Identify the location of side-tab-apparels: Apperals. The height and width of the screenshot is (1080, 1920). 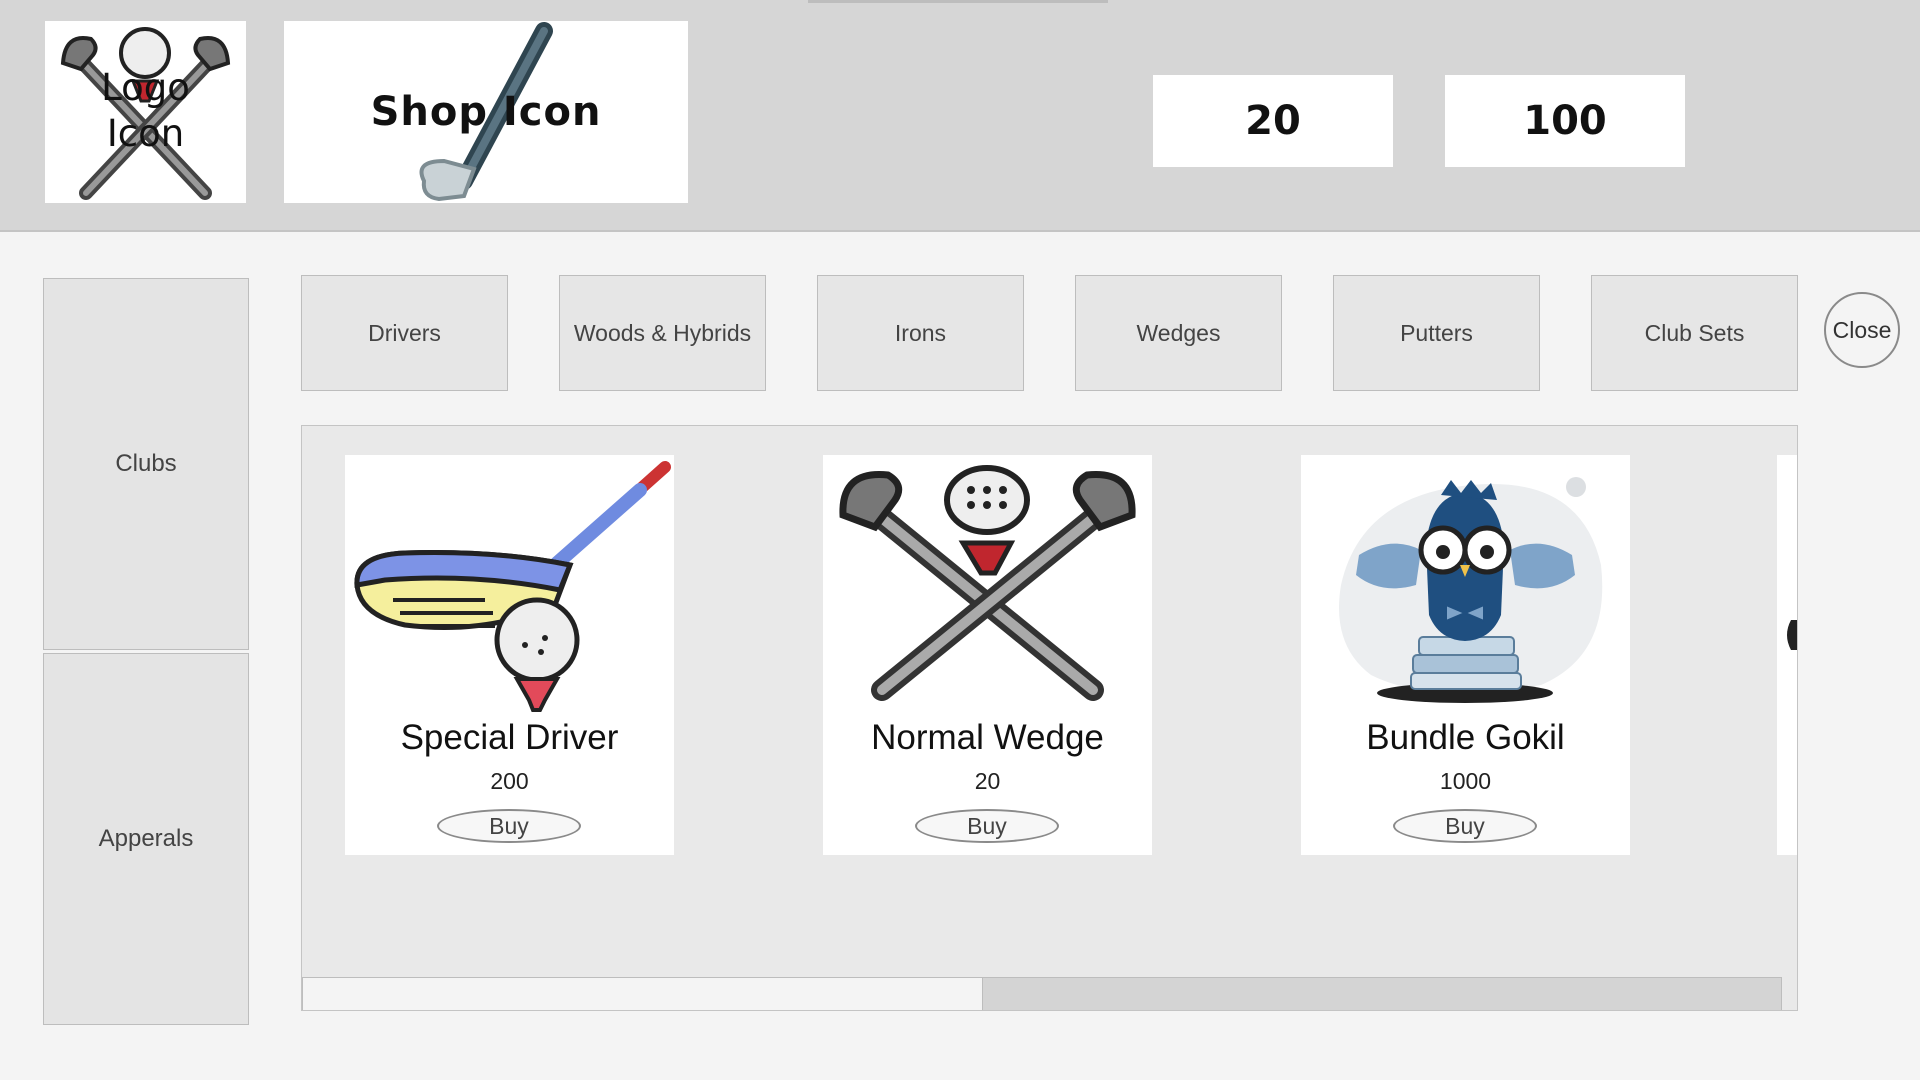
(146, 839).